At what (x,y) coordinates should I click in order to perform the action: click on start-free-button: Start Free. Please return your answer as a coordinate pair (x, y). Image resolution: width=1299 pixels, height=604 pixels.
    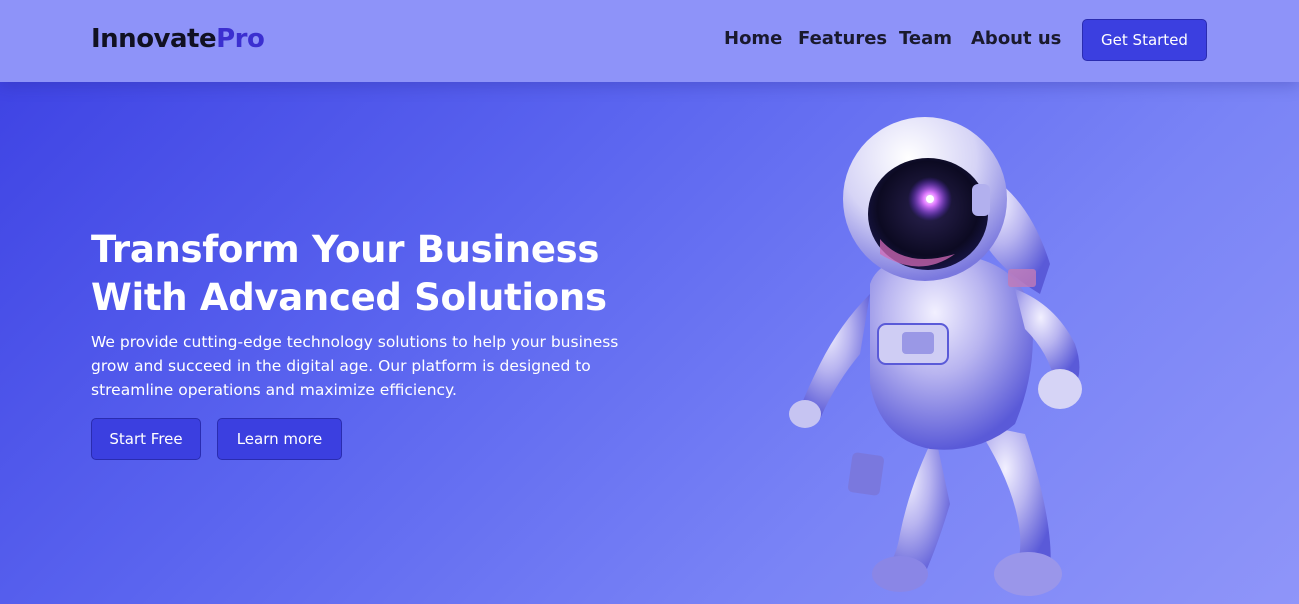
    Looking at the image, I should click on (146, 439).